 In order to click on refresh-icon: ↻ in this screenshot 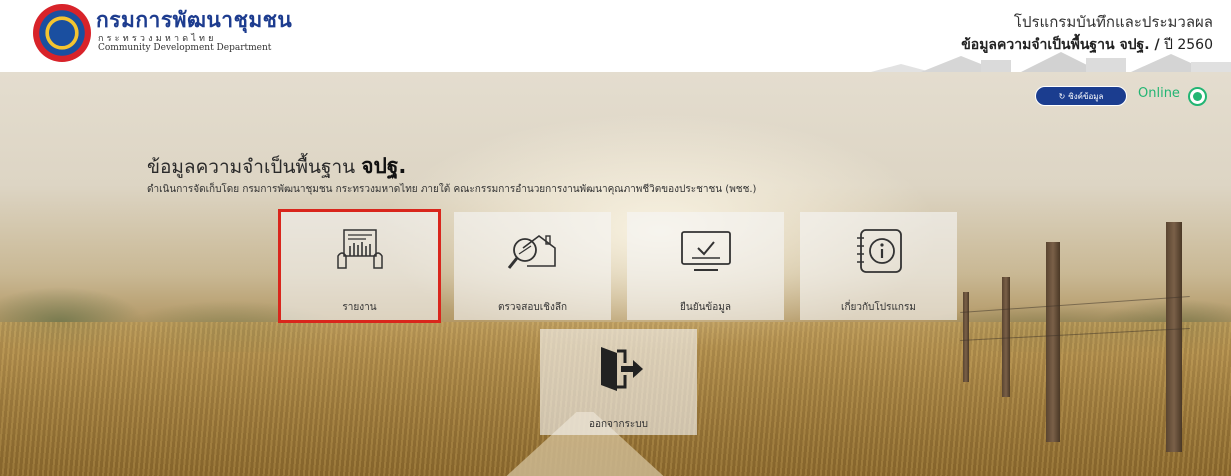, I will do `click(1062, 96)`.